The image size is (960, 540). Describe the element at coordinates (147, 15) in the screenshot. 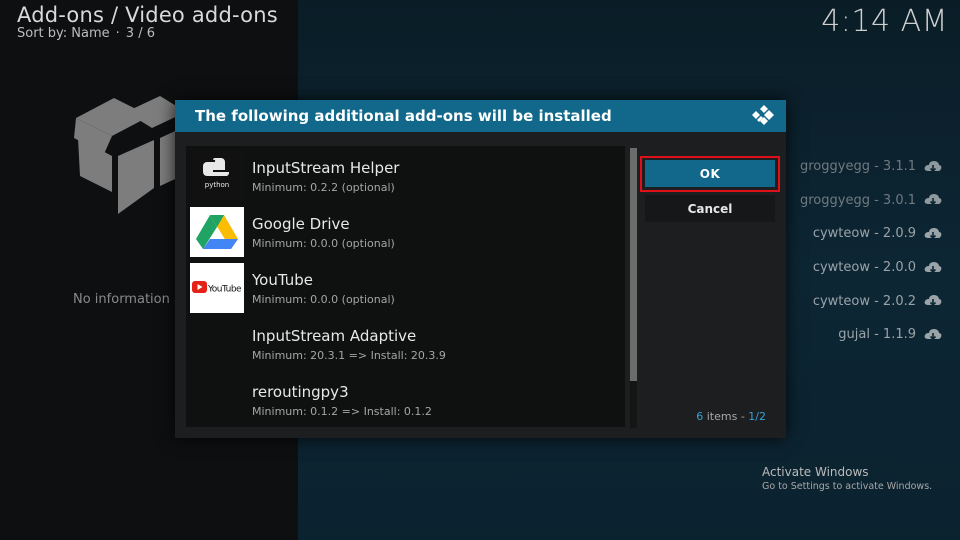

I see `breadcrumb-title: Add-ons / Video add-ons` at that location.